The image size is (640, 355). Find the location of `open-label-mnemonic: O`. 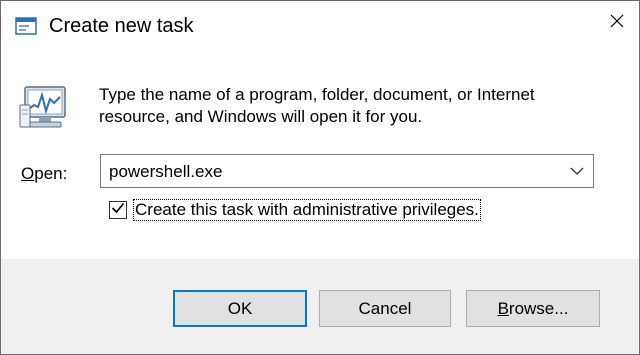

open-label-mnemonic: O is located at coordinates (28, 173).